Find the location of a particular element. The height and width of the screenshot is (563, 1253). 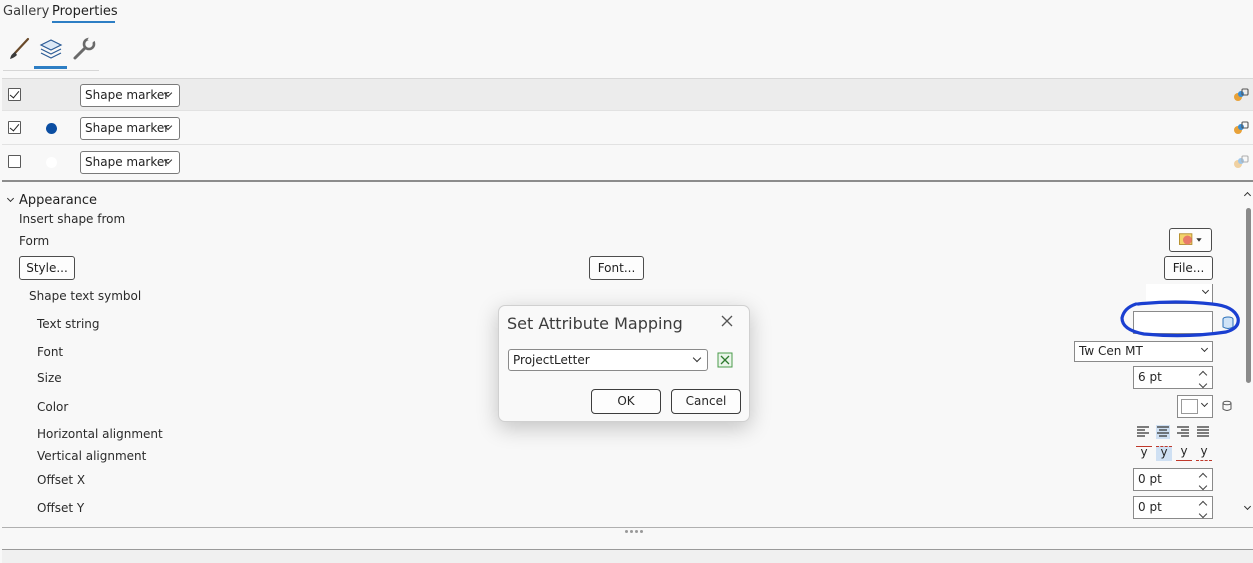

horizontal-alignment-label: Horizontal alignment is located at coordinates (100, 434).